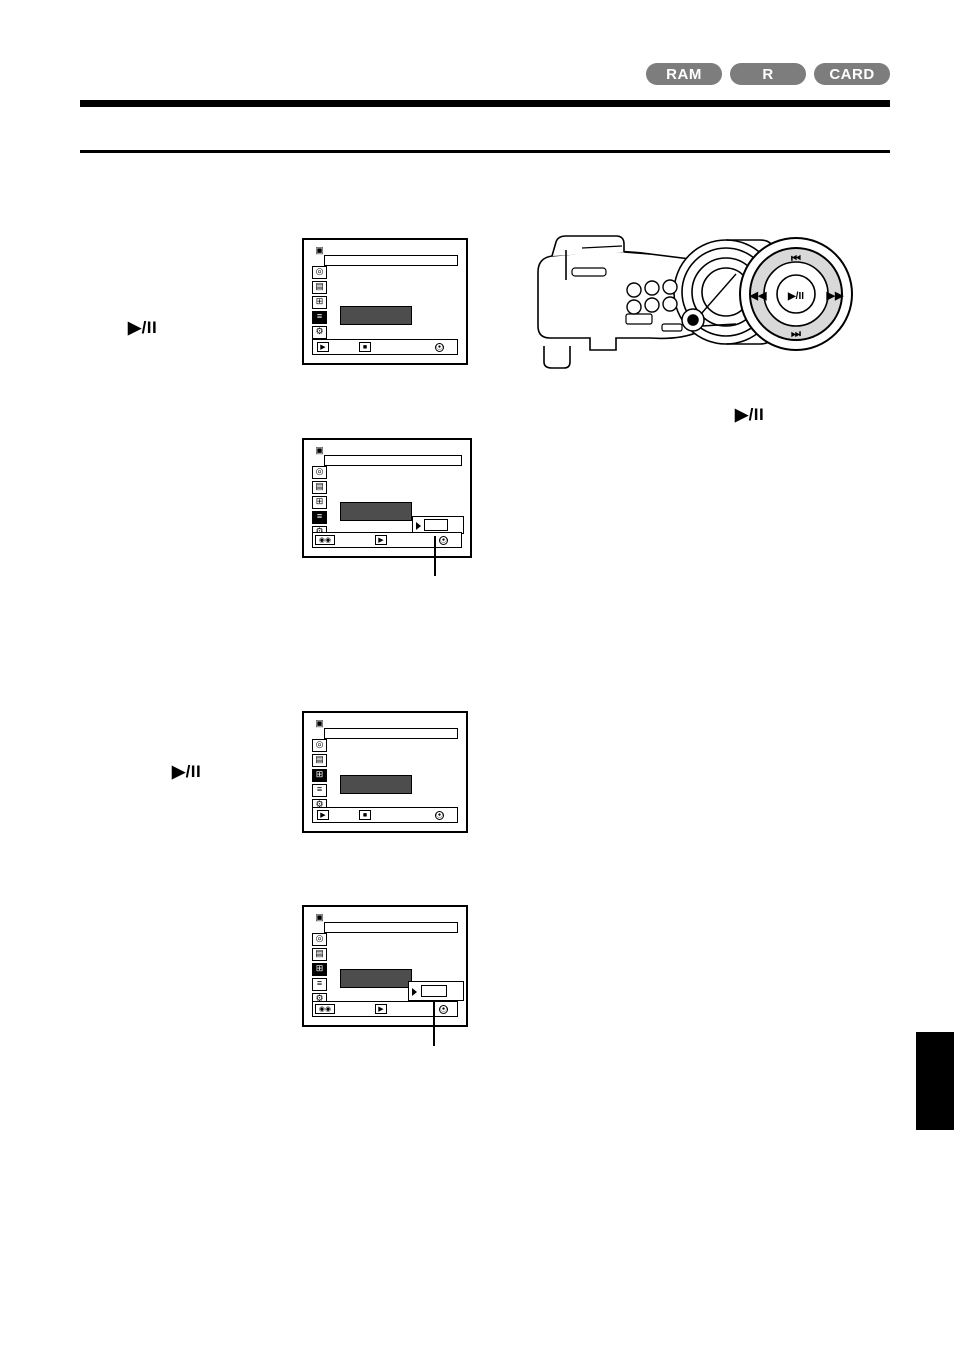 The width and height of the screenshot is (954, 1352). I want to click on lcd-screen-2-content: ▣ ◎ ▤ ⊞ ≡ ⚙ ◉◉ ▶ ⦿, so click(387, 498).